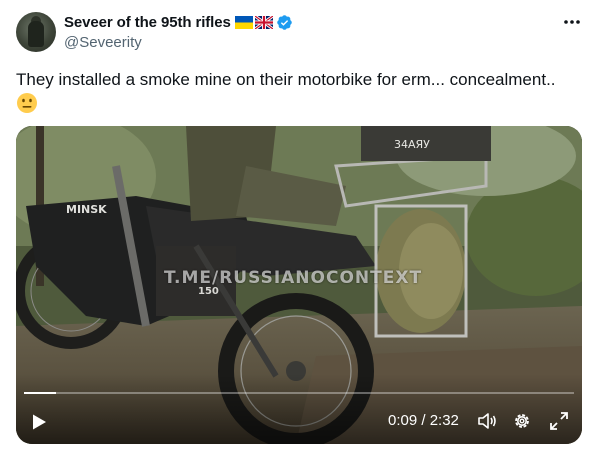  What do you see at coordinates (86, 209) in the screenshot?
I see `bike-brand-text: MINSK` at bounding box center [86, 209].